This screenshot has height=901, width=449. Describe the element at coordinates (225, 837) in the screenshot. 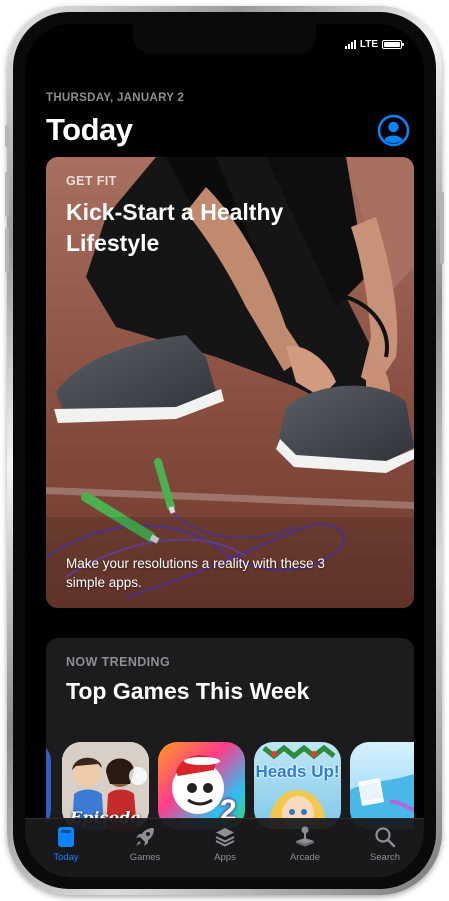

I see `layers-icon` at that location.